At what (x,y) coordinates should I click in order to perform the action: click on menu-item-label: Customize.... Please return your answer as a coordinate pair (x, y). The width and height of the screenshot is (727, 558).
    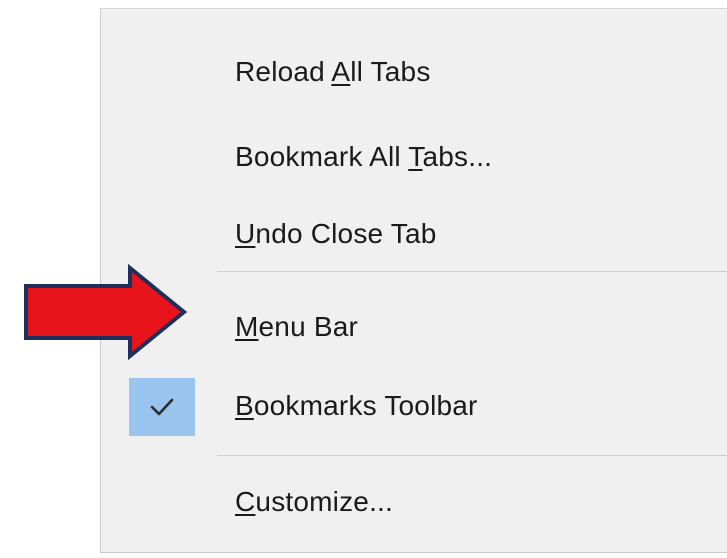
    Looking at the image, I should click on (314, 501).